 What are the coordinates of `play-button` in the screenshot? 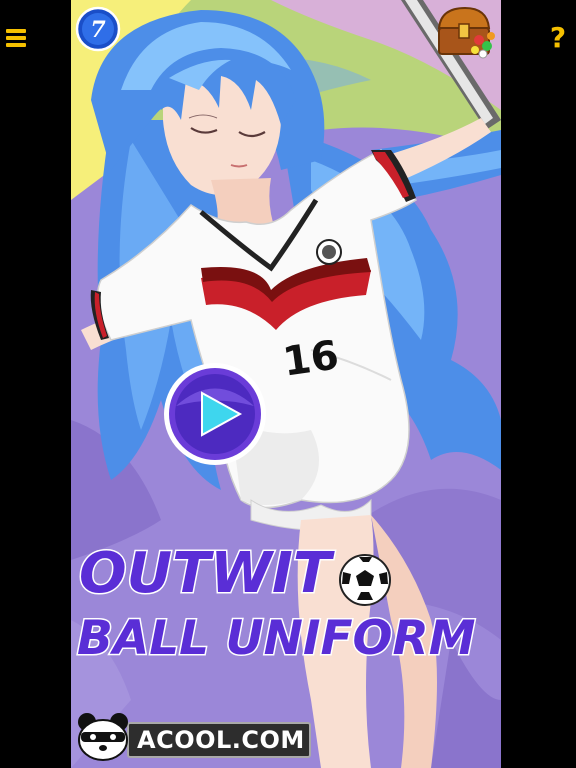 It's located at (215, 414).